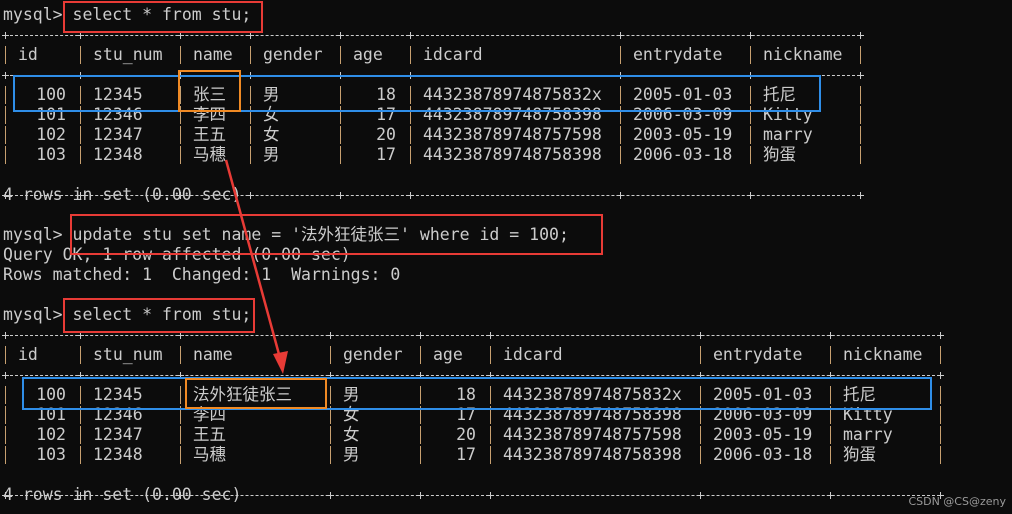 The image size is (1012, 514). I want to click on arrow-head-icon, so click(280, 362).